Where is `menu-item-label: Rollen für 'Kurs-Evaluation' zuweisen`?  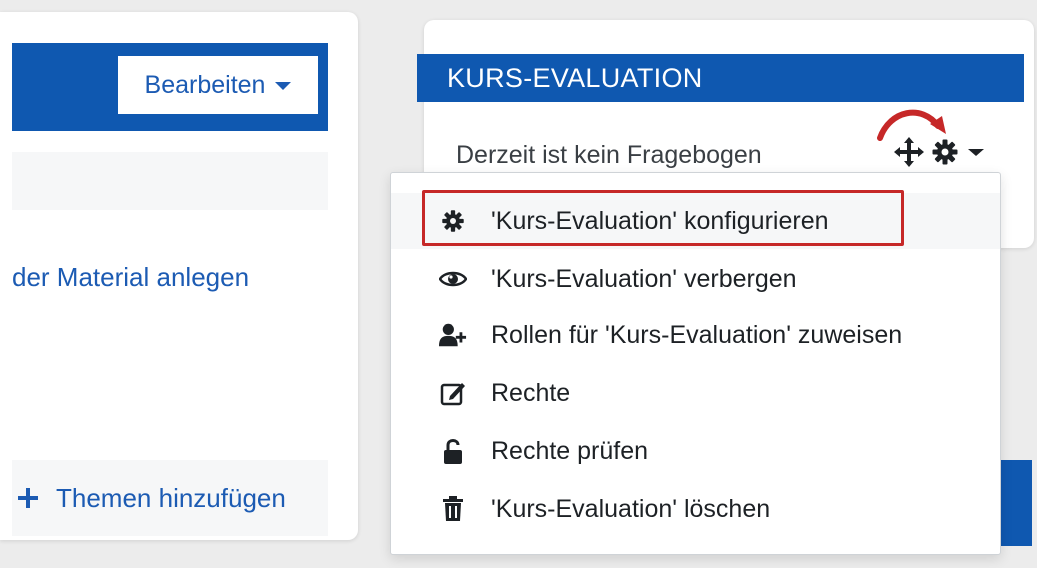 menu-item-label: Rollen für 'Kurs-Evaluation' zuweisen is located at coordinates (697, 334).